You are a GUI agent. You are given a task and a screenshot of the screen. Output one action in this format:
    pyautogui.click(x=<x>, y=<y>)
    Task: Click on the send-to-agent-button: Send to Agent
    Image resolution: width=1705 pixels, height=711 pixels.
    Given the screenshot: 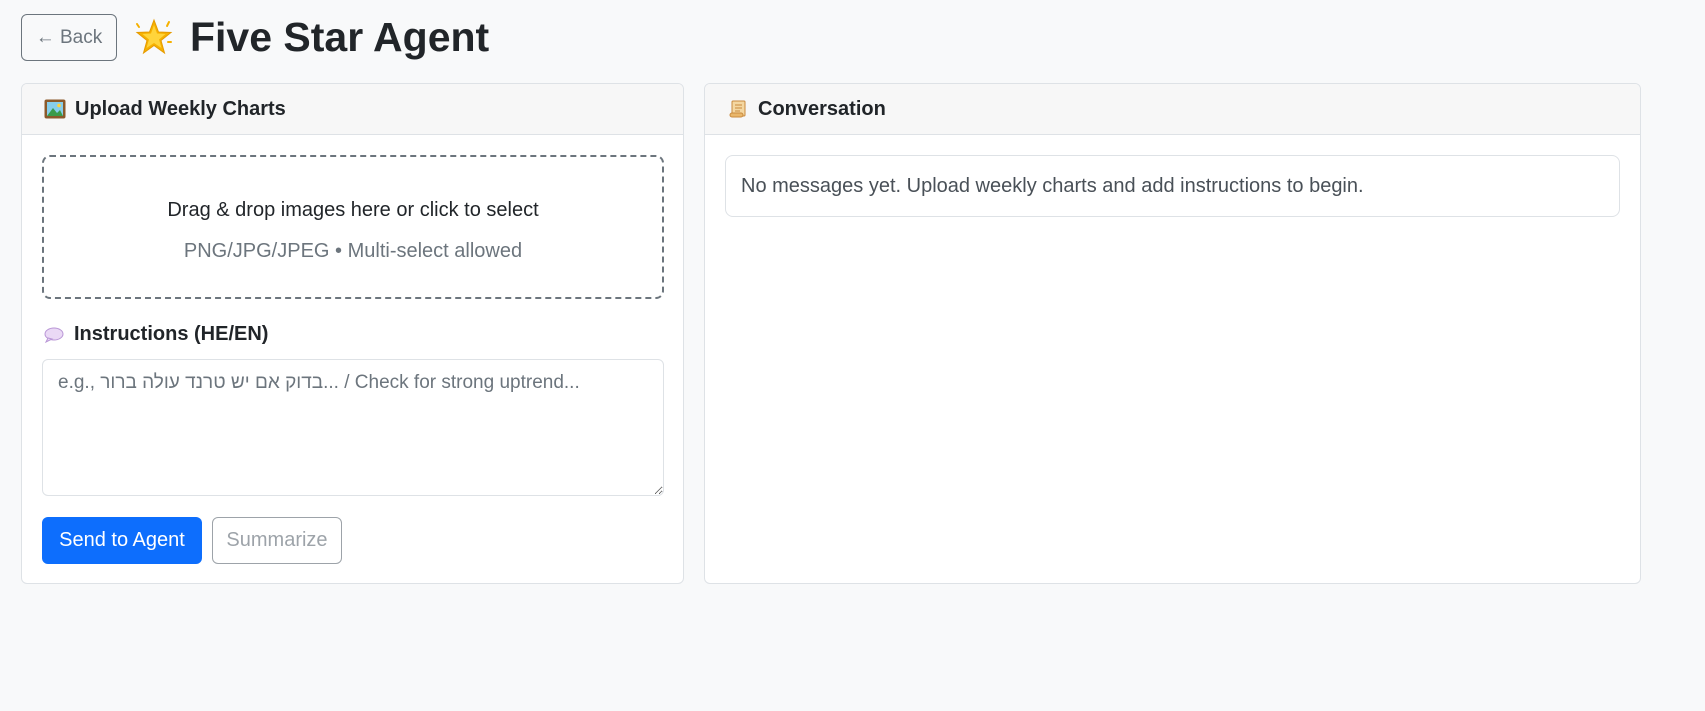 What is the action you would take?
    pyautogui.click(x=122, y=540)
    